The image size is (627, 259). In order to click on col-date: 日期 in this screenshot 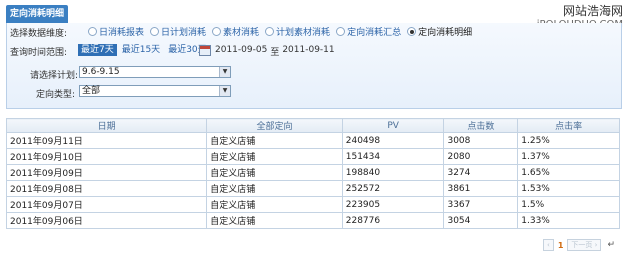, I will do `click(106, 125)`.